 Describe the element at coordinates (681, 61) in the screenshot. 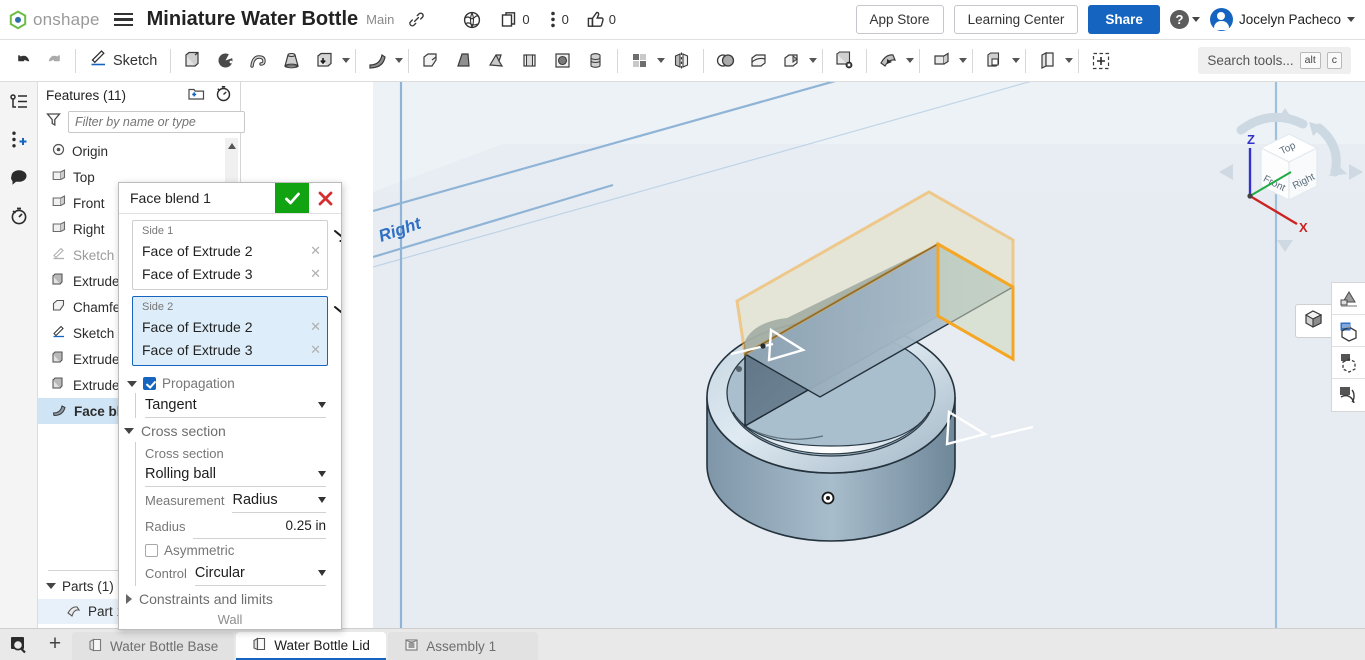

I see `mirror-icon` at that location.